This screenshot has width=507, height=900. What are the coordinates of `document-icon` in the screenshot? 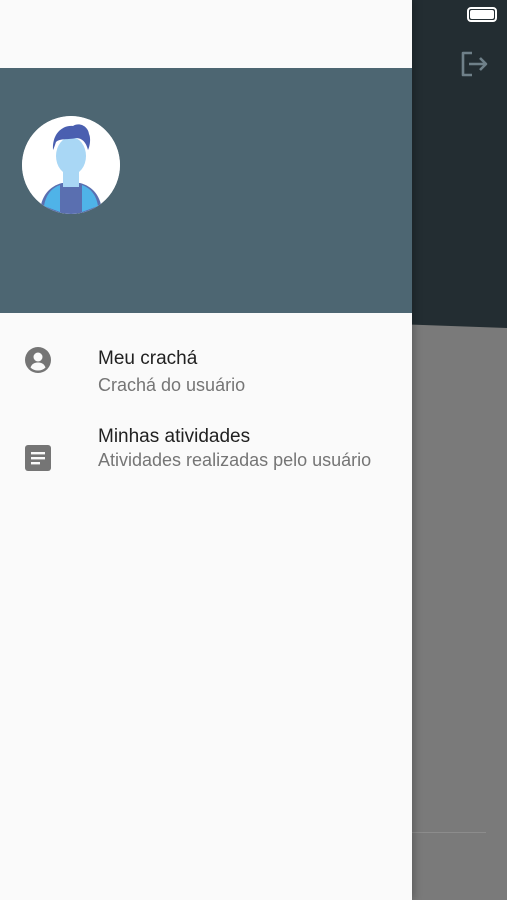 It's located at (38, 458).